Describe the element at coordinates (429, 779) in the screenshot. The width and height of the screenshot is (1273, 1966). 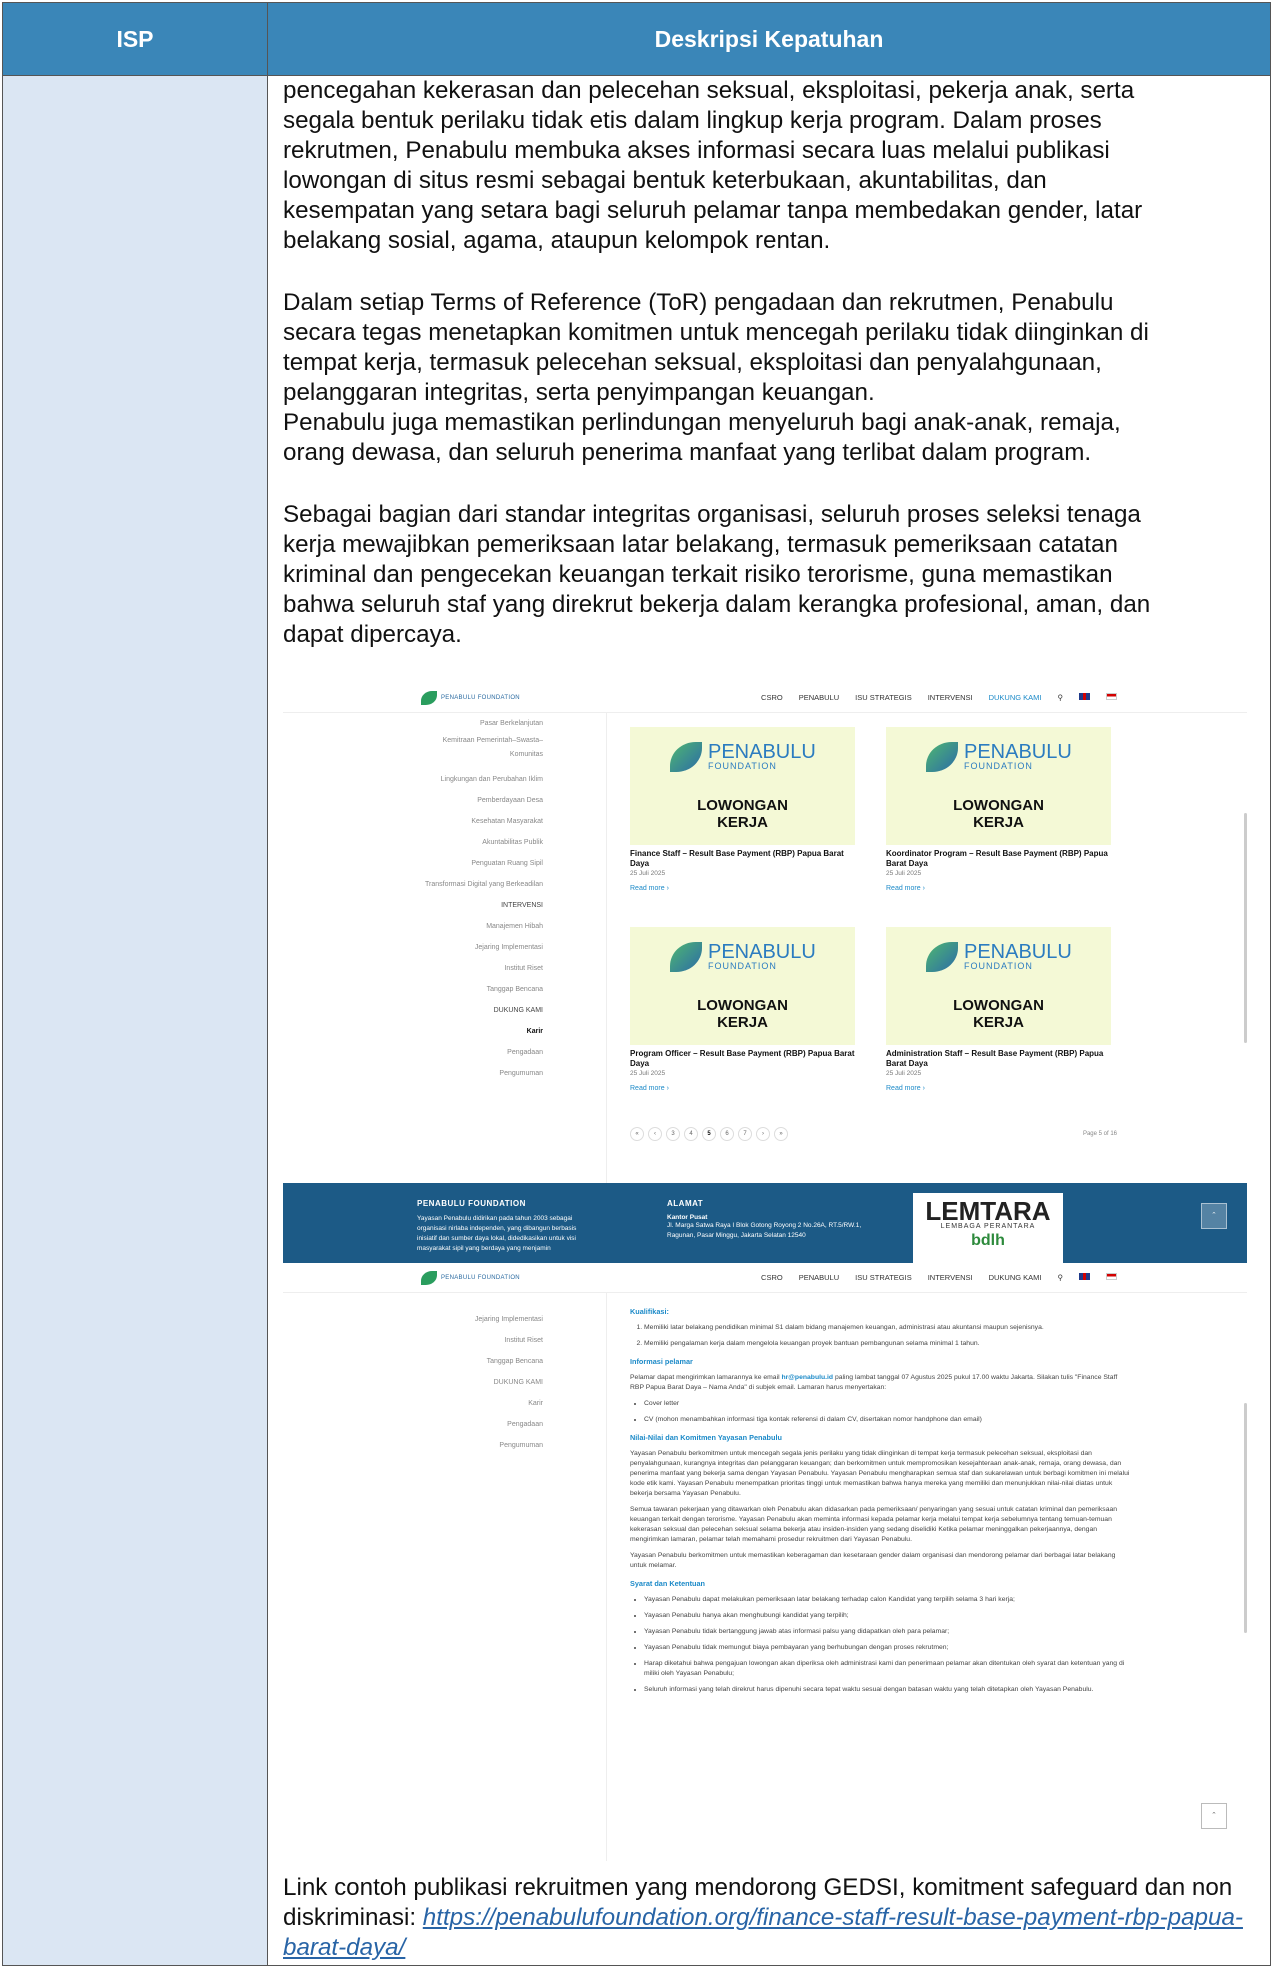
I see `side-menu-item: Lingkungan dan Perubahan Iklim` at that location.